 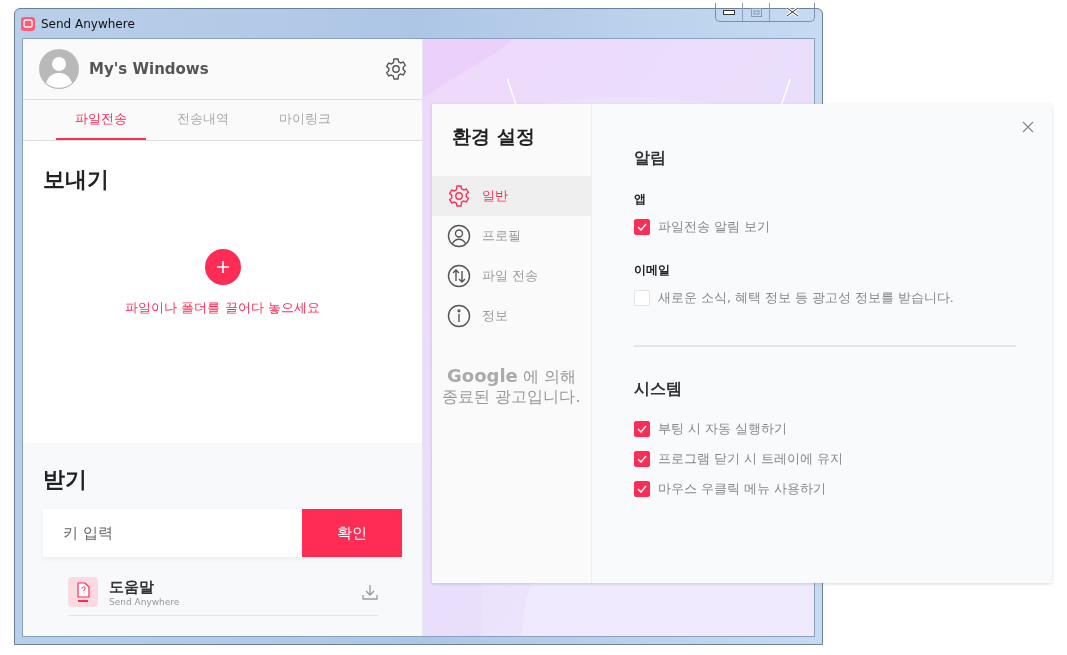 I want to click on plus-icon, so click(x=222, y=267).